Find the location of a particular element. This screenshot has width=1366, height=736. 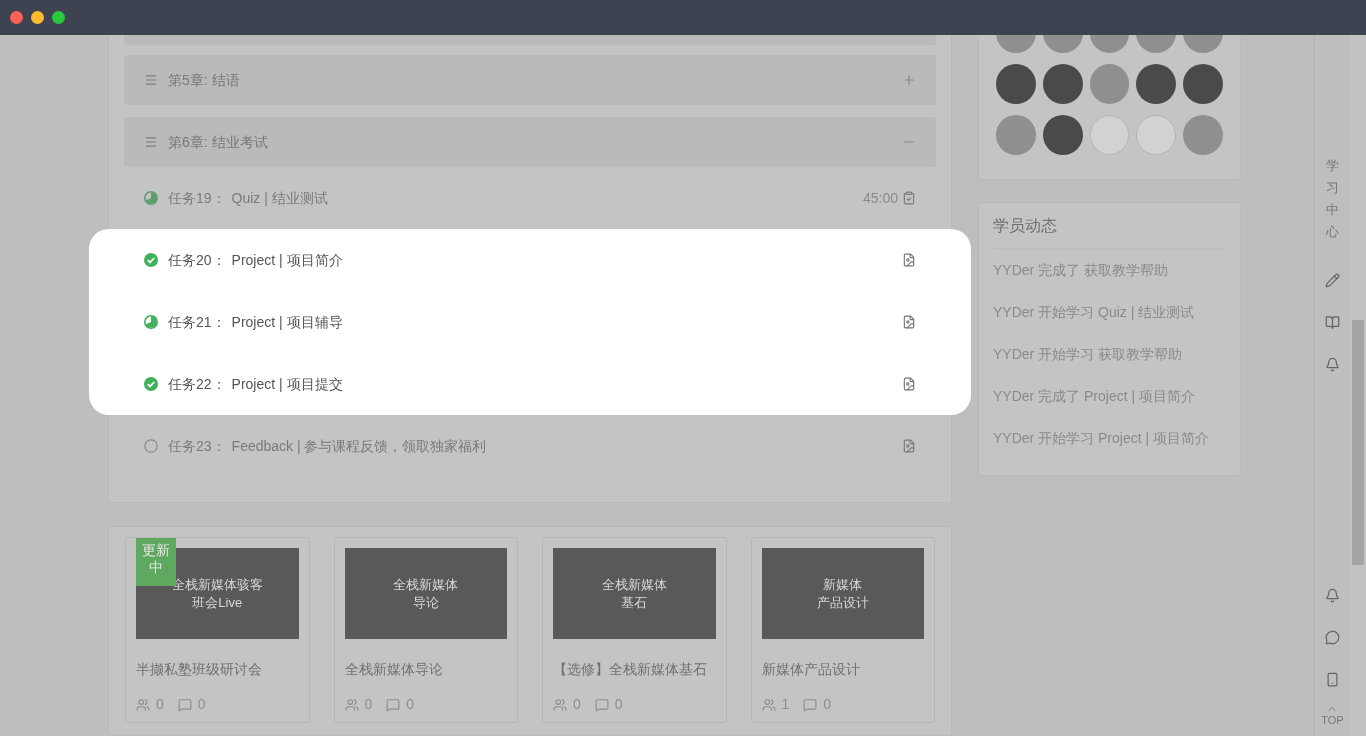

activity-item: YYDer 完成了 Project | 项目简介 is located at coordinates (1109, 396).